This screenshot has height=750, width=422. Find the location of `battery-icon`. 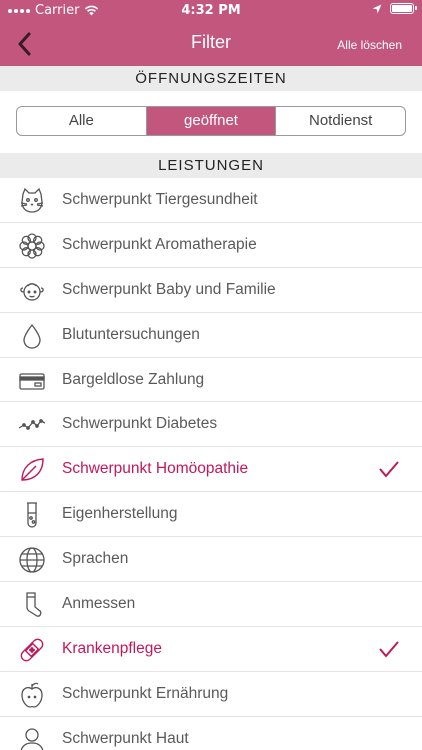

battery-icon is located at coordinates (403, 8).